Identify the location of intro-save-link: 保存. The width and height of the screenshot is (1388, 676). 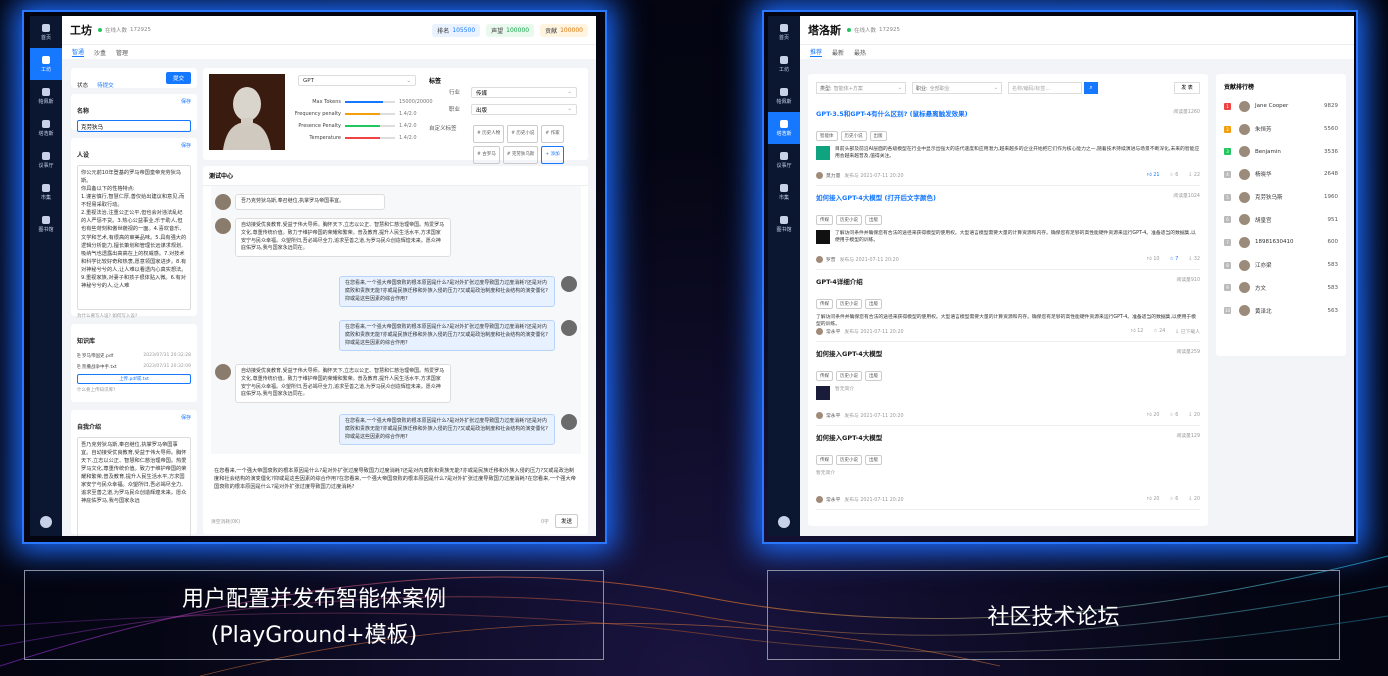
(186, 417).